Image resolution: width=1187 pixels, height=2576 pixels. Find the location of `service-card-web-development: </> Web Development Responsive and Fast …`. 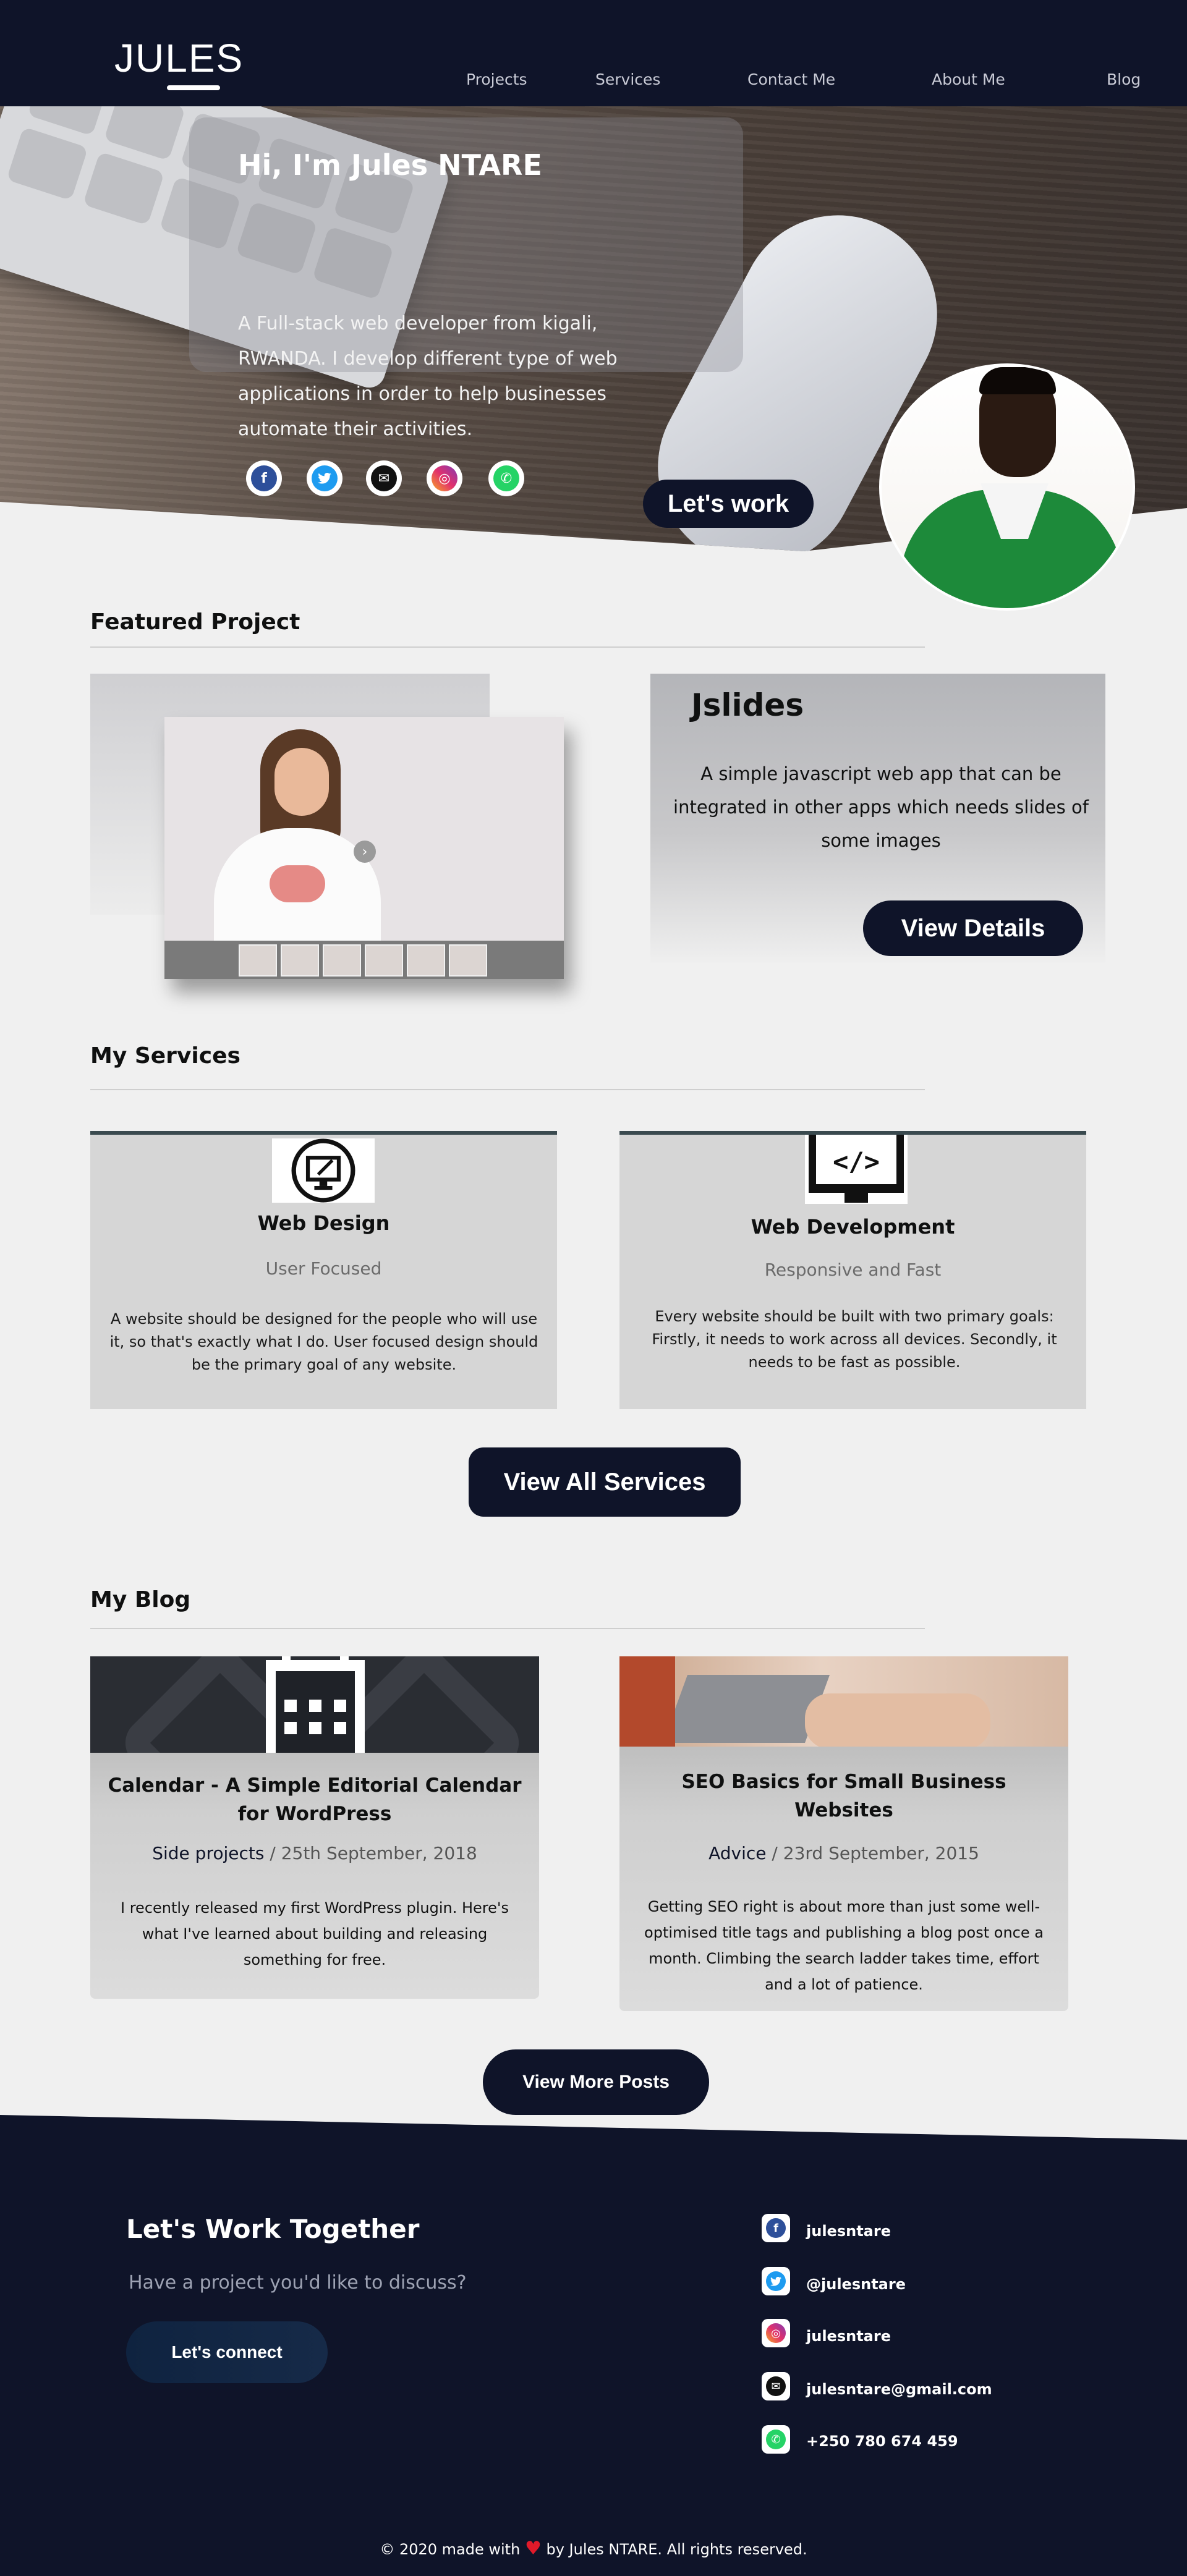

service-card-web-development: </> Web Development Responsive and Fast … is located at coordinates (853, 1270).